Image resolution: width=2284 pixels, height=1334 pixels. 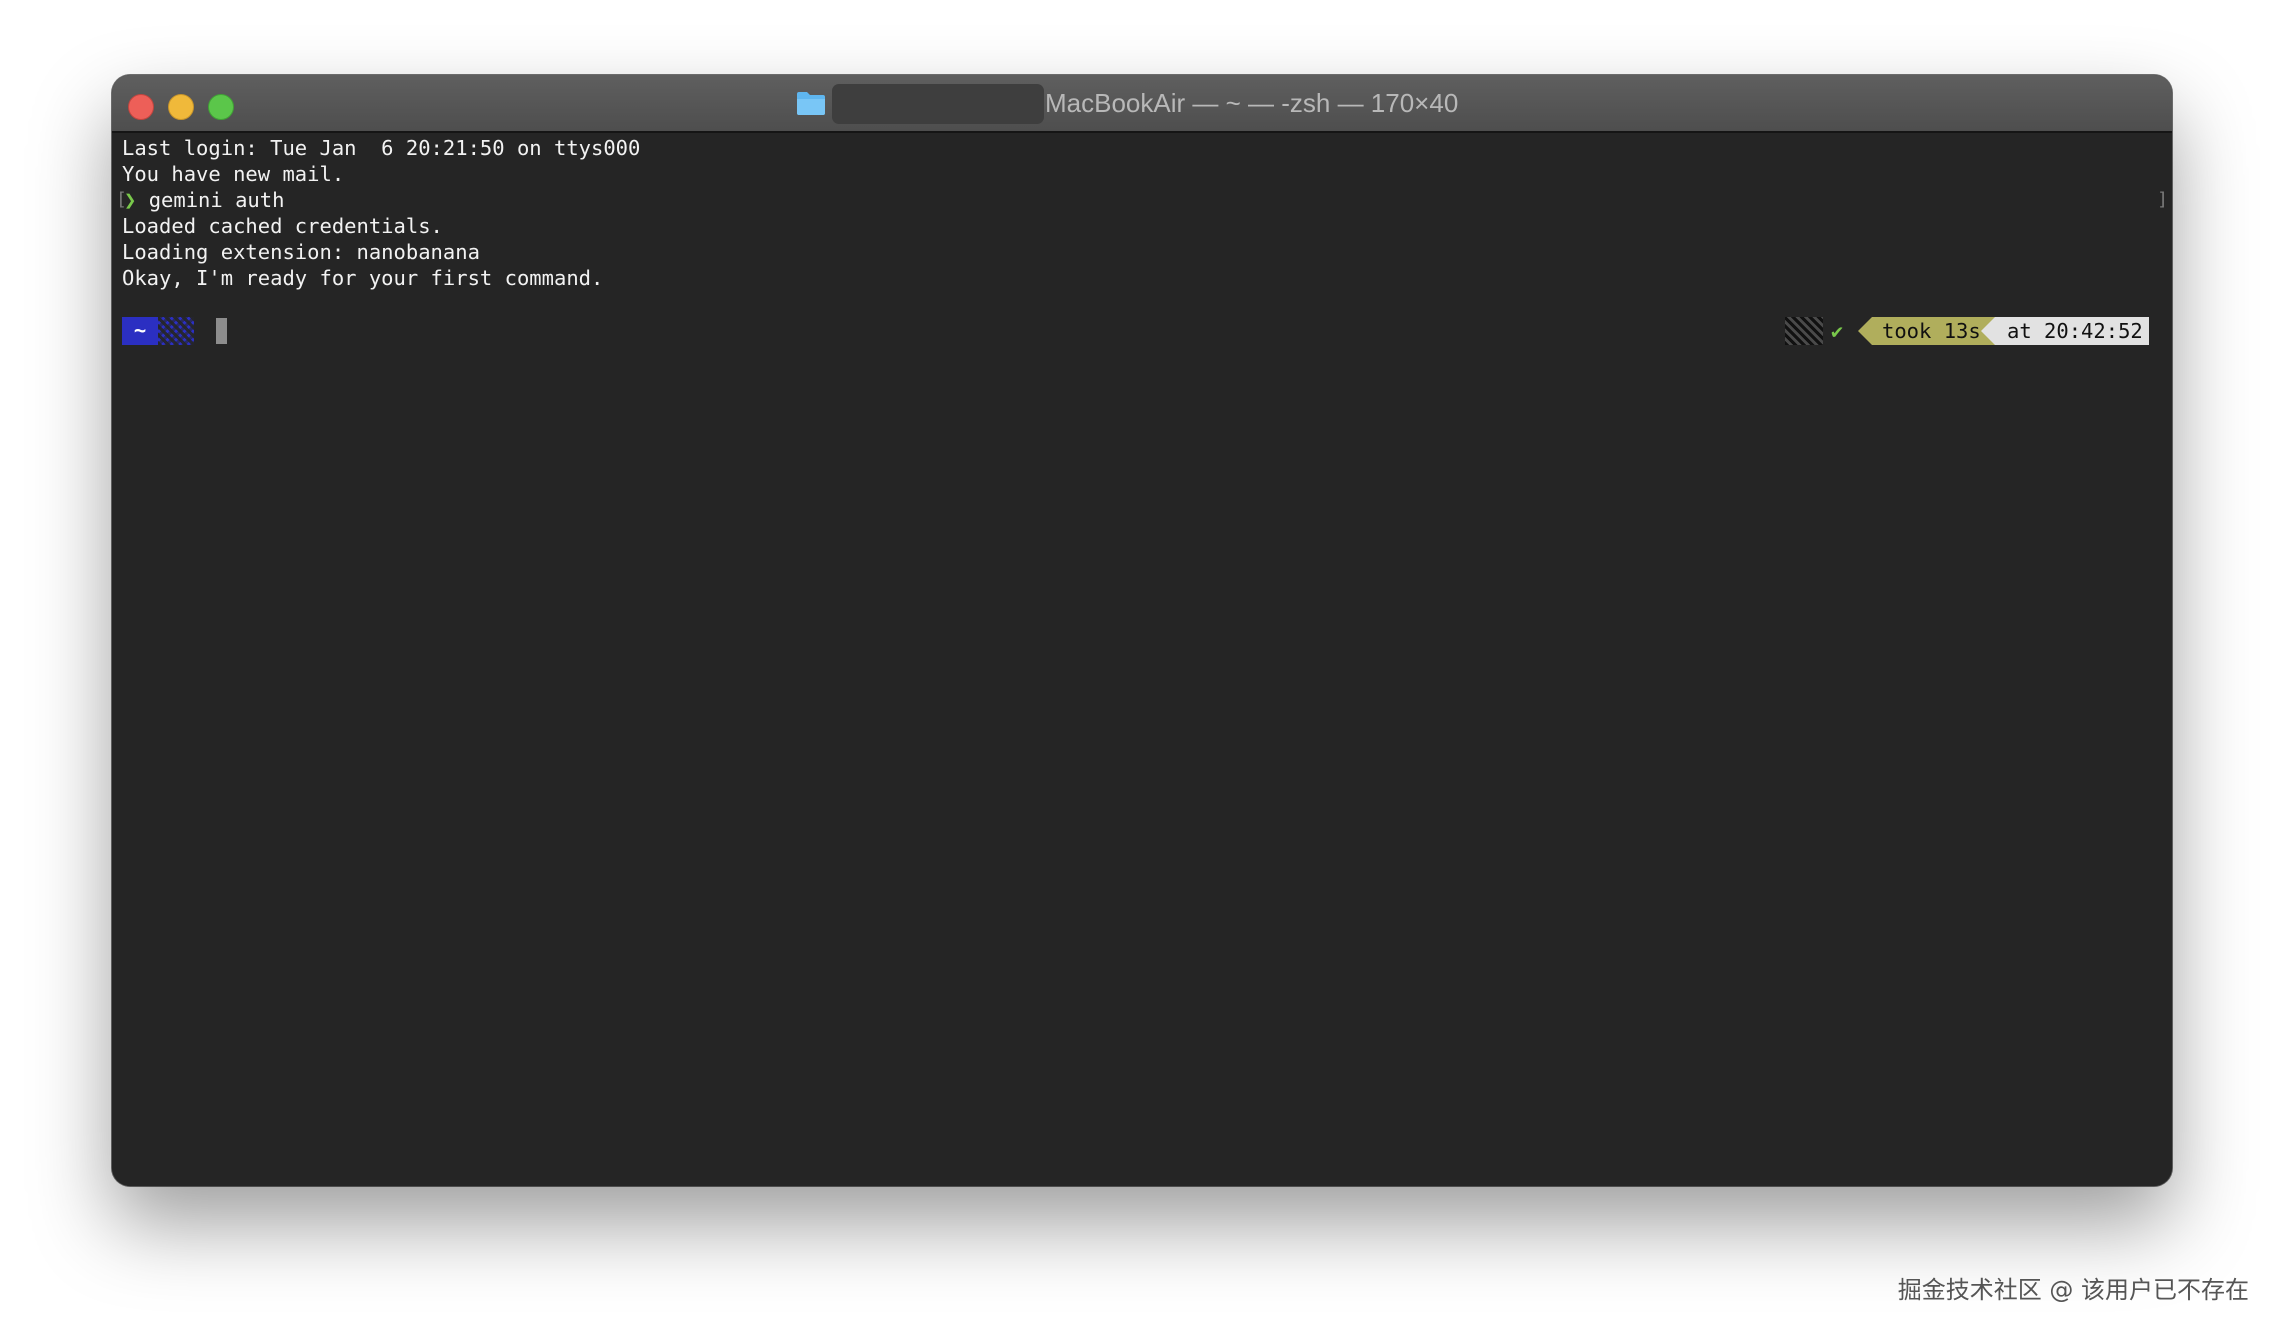 I want to click on close-button, so click(x=141, y=107).